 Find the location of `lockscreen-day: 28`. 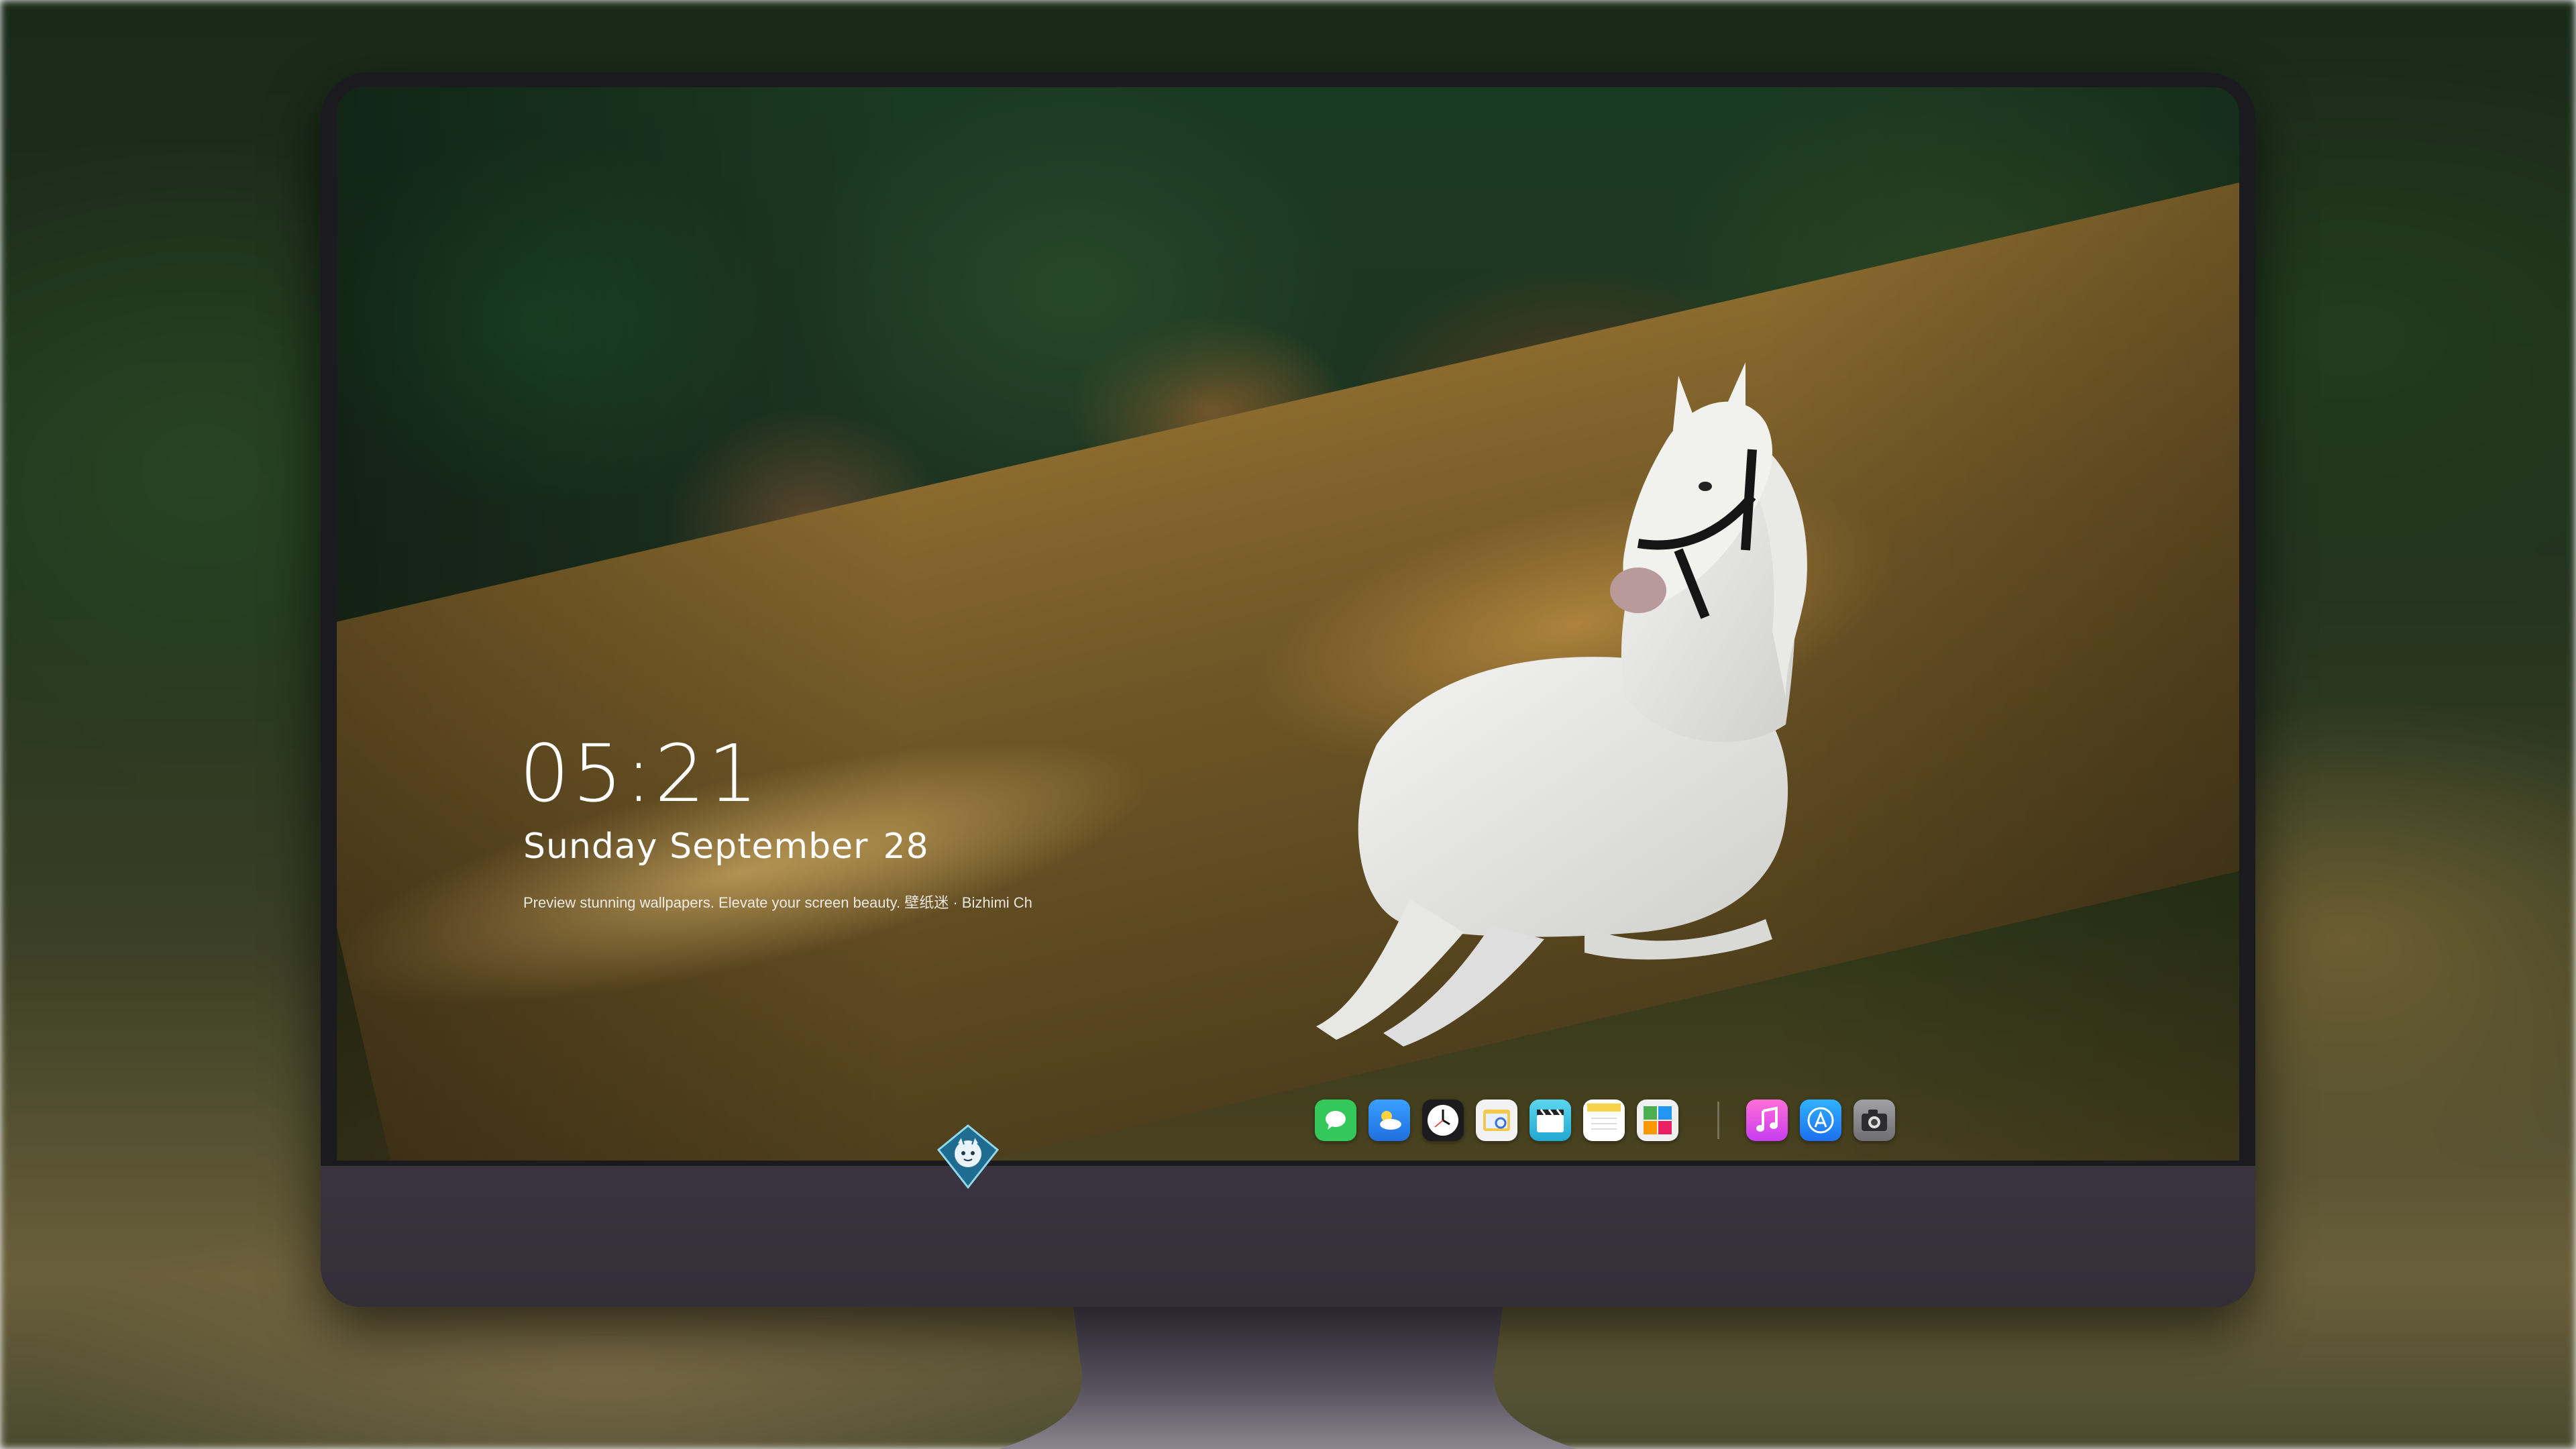

lockscreen-day: 28 is located at coordinates (906, 846).